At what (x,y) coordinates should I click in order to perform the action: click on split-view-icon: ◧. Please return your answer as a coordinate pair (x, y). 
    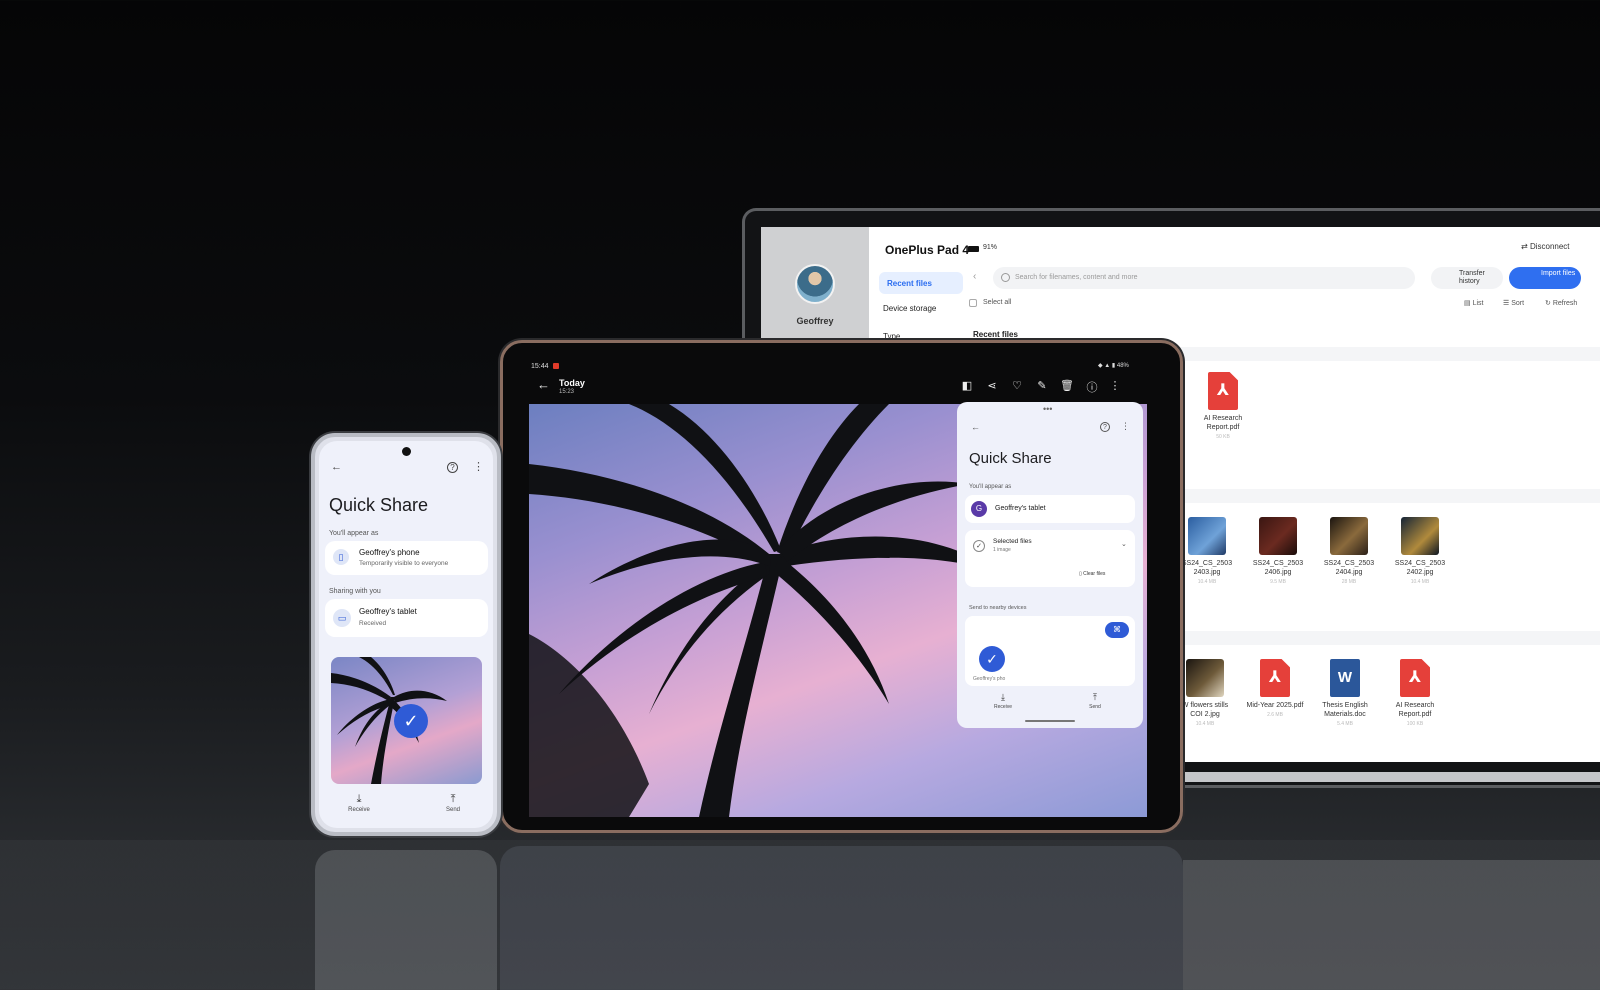
    Looking at the image, I should click on (967, 385).